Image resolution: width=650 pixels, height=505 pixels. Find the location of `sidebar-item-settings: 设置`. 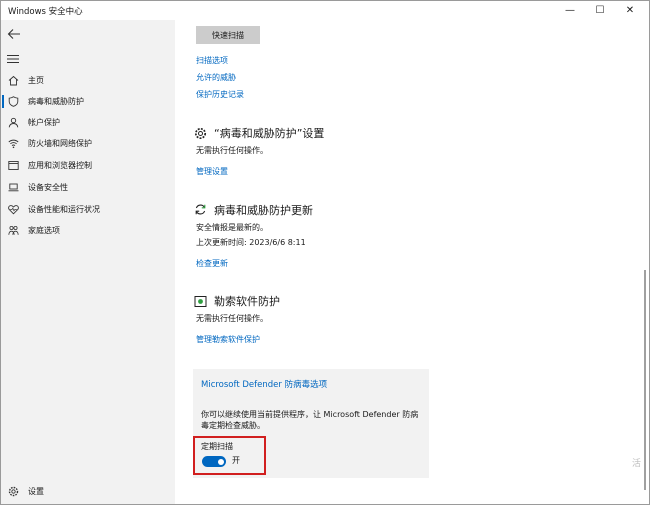

sidebar-item-settings: 设置 is located at coordinates (88, 491).